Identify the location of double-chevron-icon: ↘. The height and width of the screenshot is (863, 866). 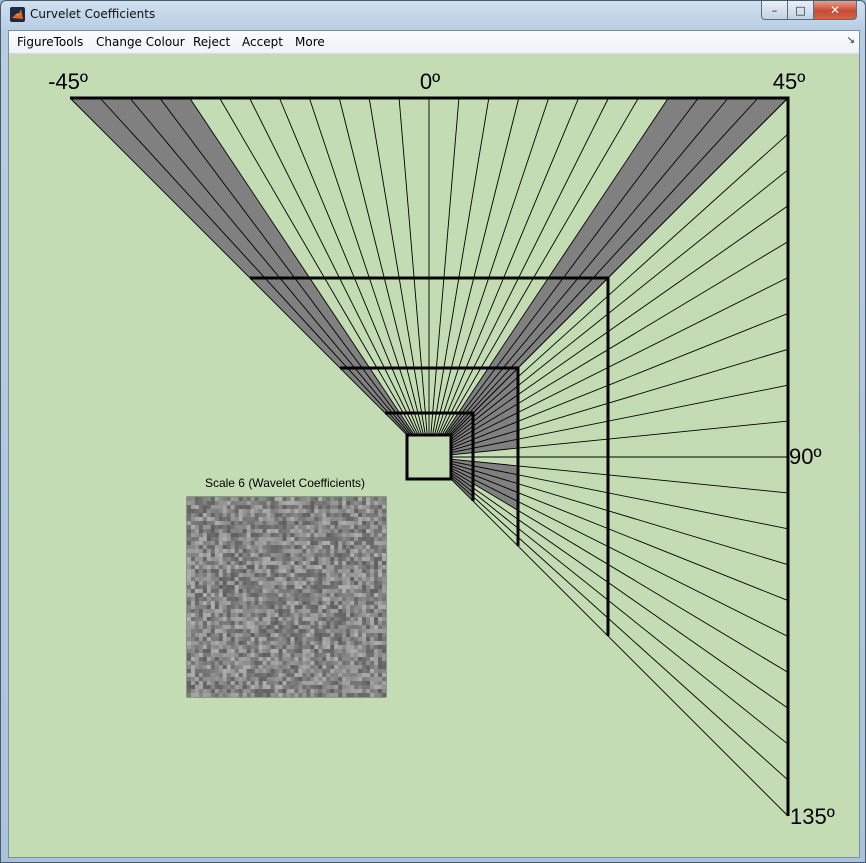
(851, 40).